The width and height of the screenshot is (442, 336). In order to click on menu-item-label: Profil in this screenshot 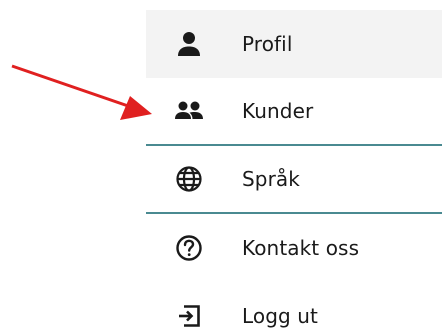, I will do `click(267, 44)`.